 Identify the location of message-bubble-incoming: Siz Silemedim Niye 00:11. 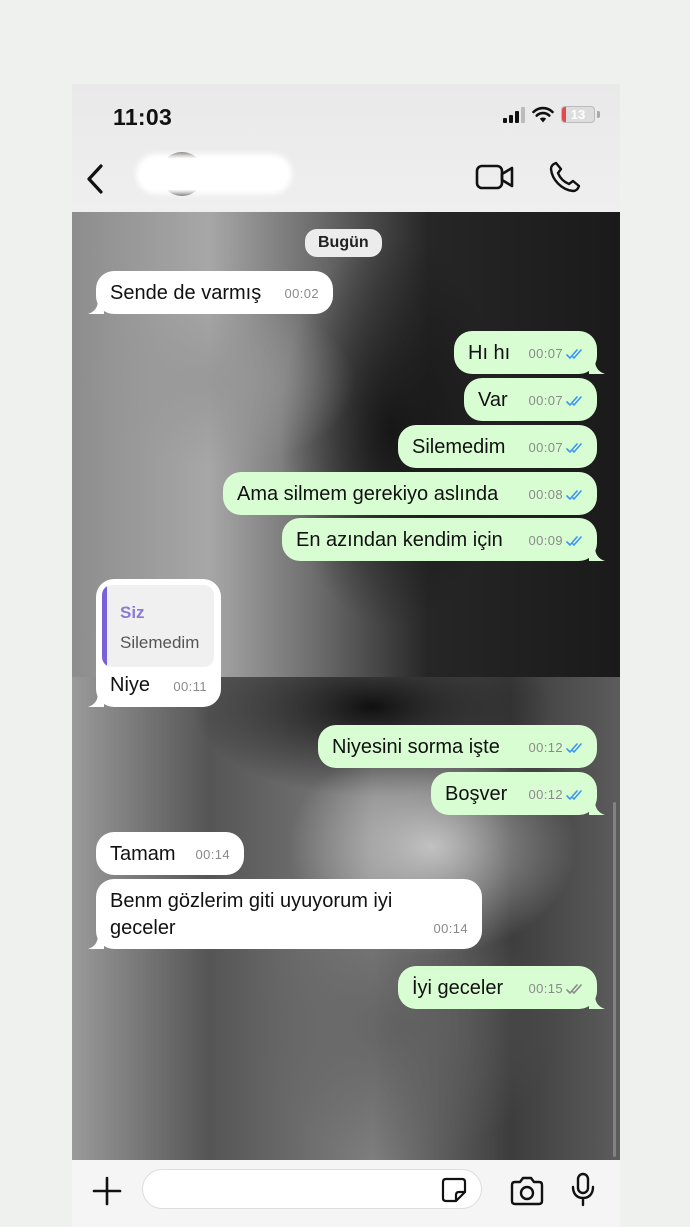
(154, 643).